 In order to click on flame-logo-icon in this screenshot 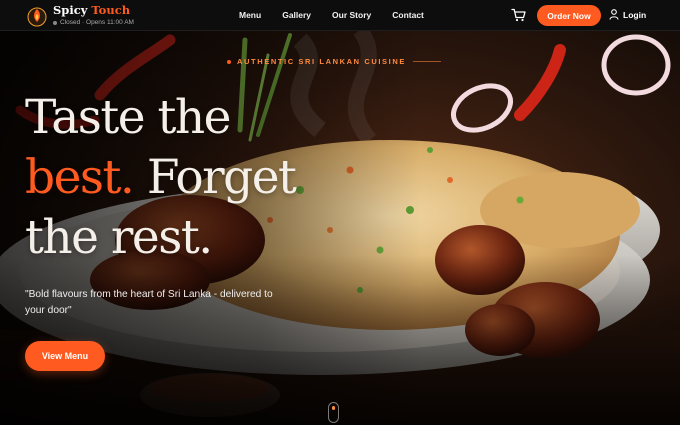, I will do `click(37, 16)`.